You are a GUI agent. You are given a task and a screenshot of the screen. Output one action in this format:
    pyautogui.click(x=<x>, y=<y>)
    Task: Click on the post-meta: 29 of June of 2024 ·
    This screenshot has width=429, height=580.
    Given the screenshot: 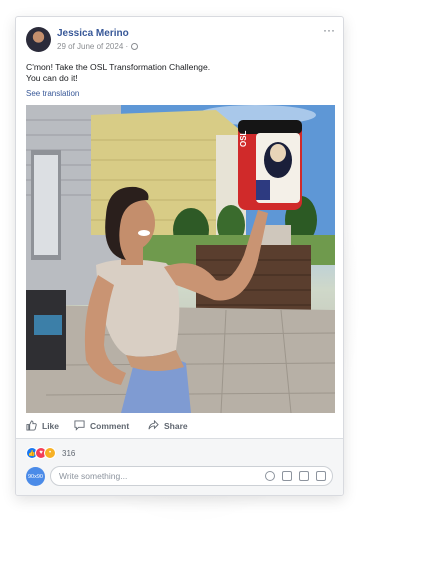 What is the action you would take?
    pyautogui.click(x=98, y=46)
    